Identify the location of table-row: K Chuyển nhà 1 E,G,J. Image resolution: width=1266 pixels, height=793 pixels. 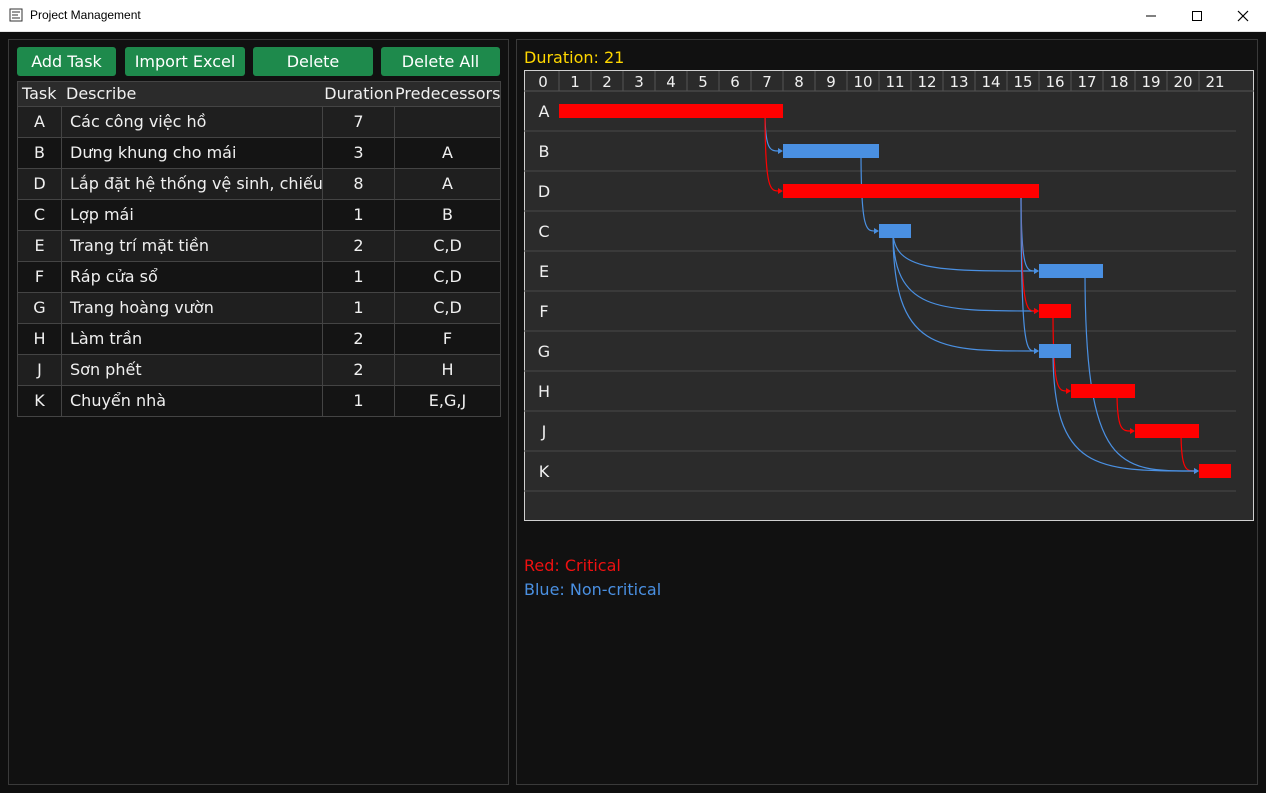
(259, 401).